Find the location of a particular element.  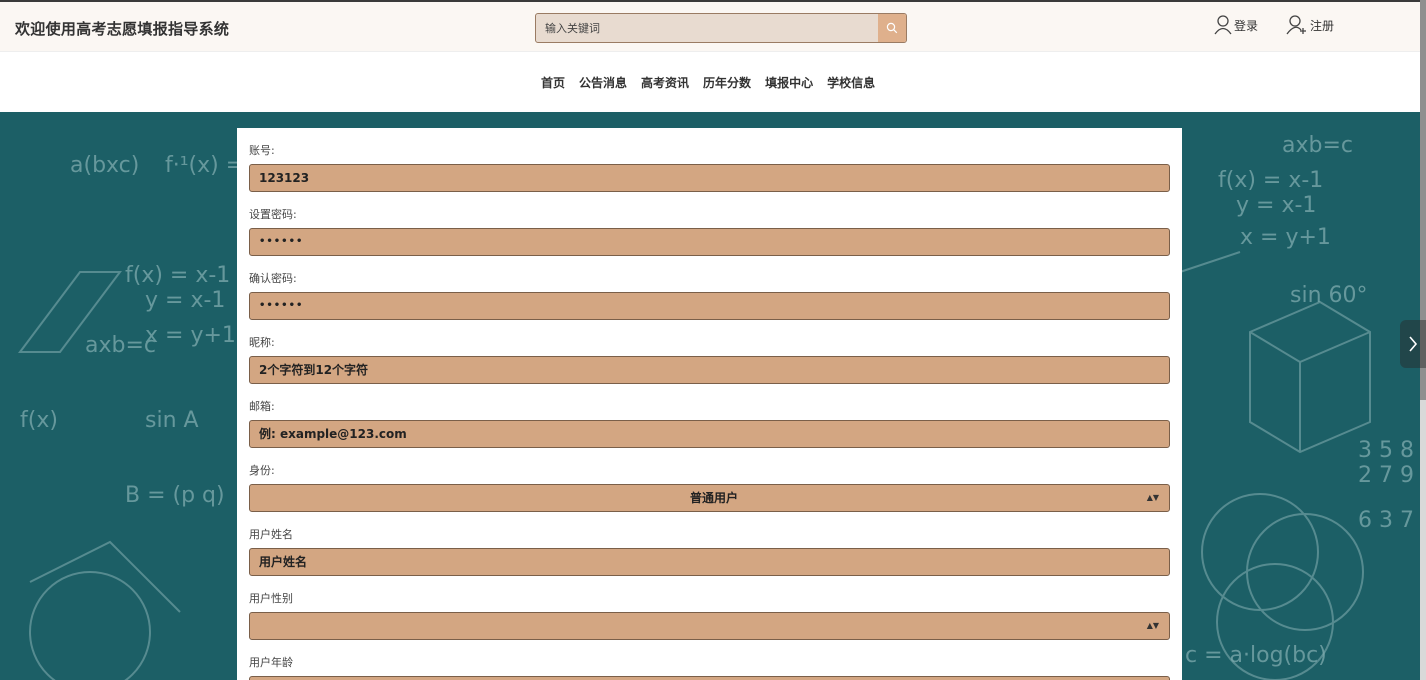

age-label: 用户年龄 is located at coordinates (271, 662).